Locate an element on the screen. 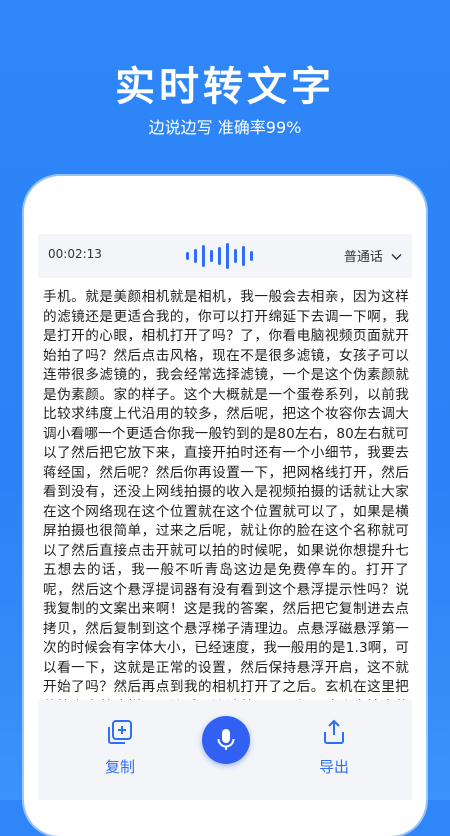 The width and height of the screenshot is (450, 836). microphone-icon is located at coordinates (226, 739).